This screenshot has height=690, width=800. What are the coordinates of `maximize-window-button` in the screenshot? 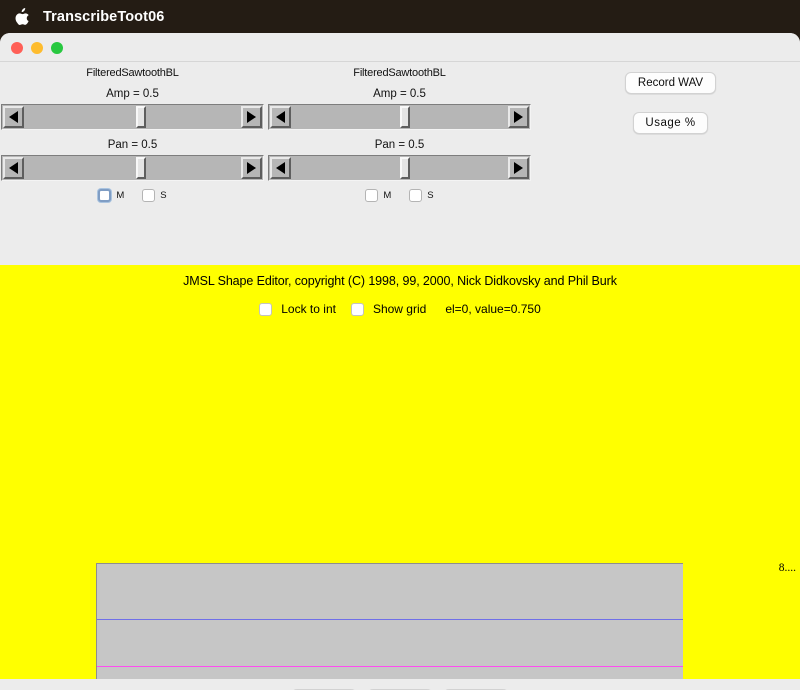 It's located at (57, 48).